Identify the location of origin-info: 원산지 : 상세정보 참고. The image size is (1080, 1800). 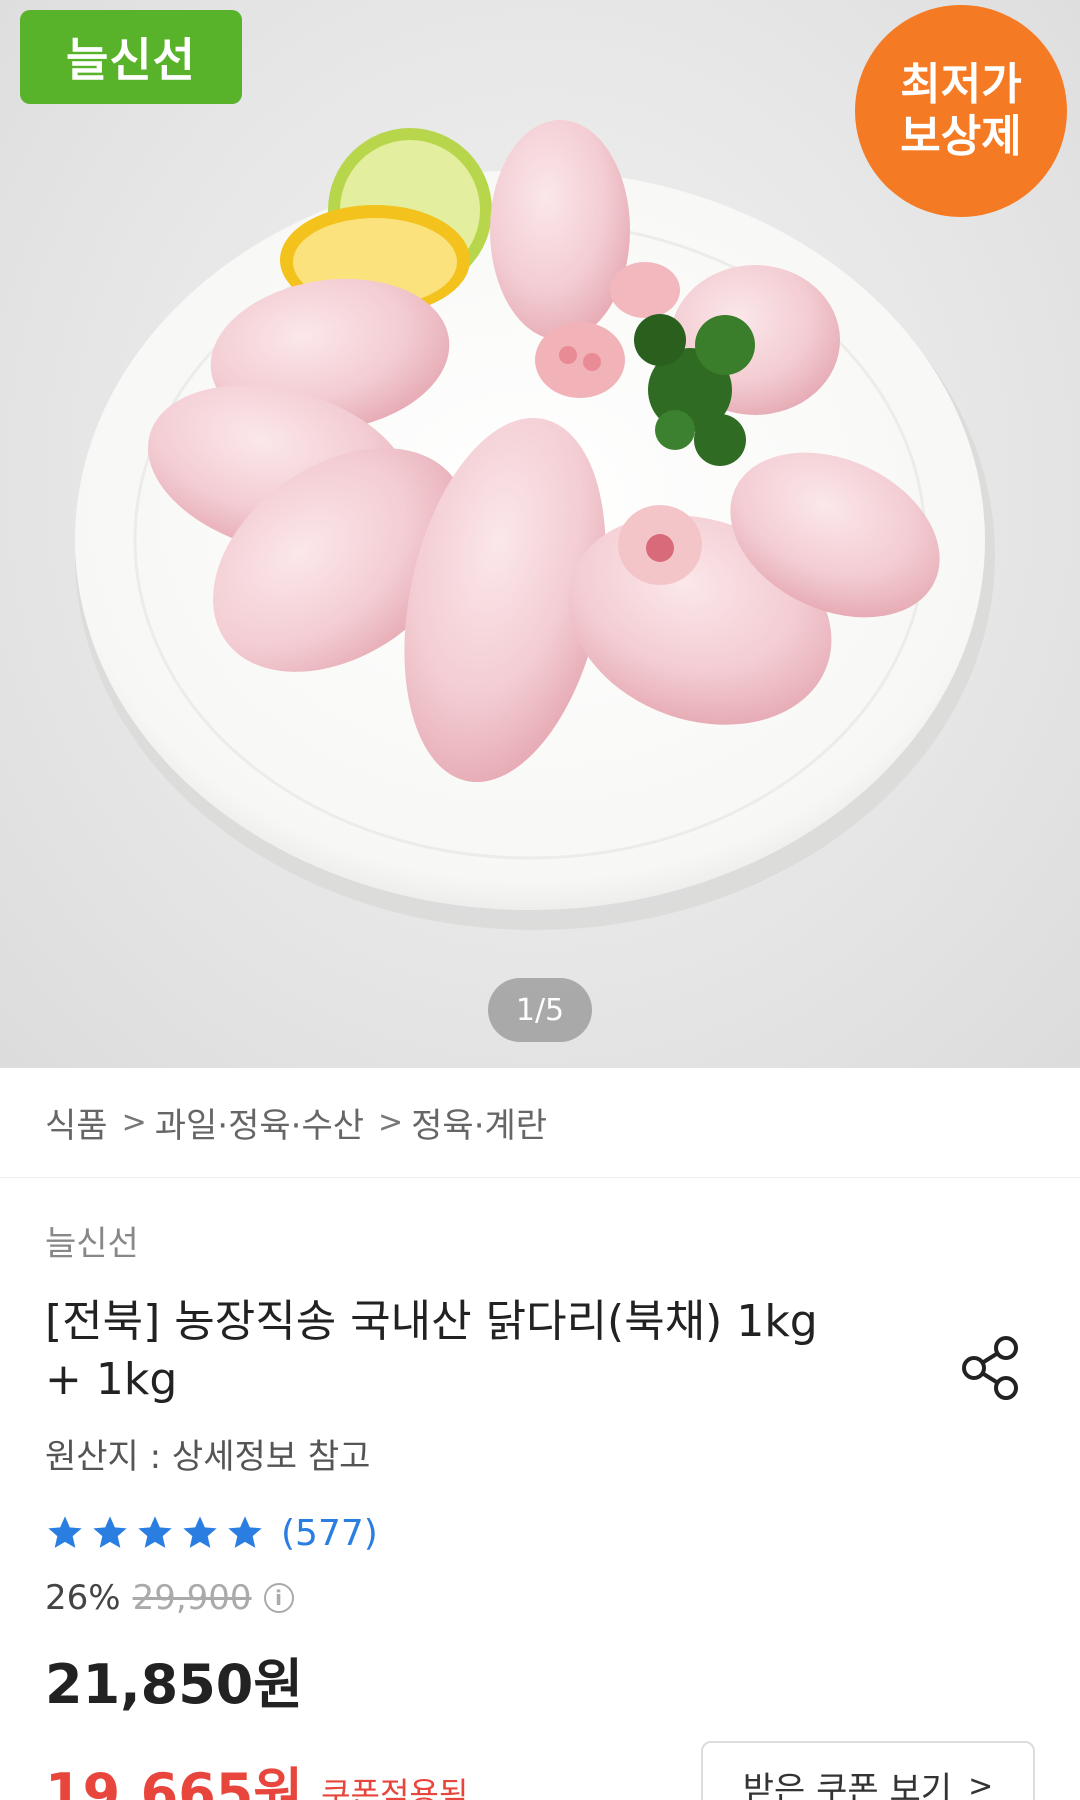
(208, 1457).